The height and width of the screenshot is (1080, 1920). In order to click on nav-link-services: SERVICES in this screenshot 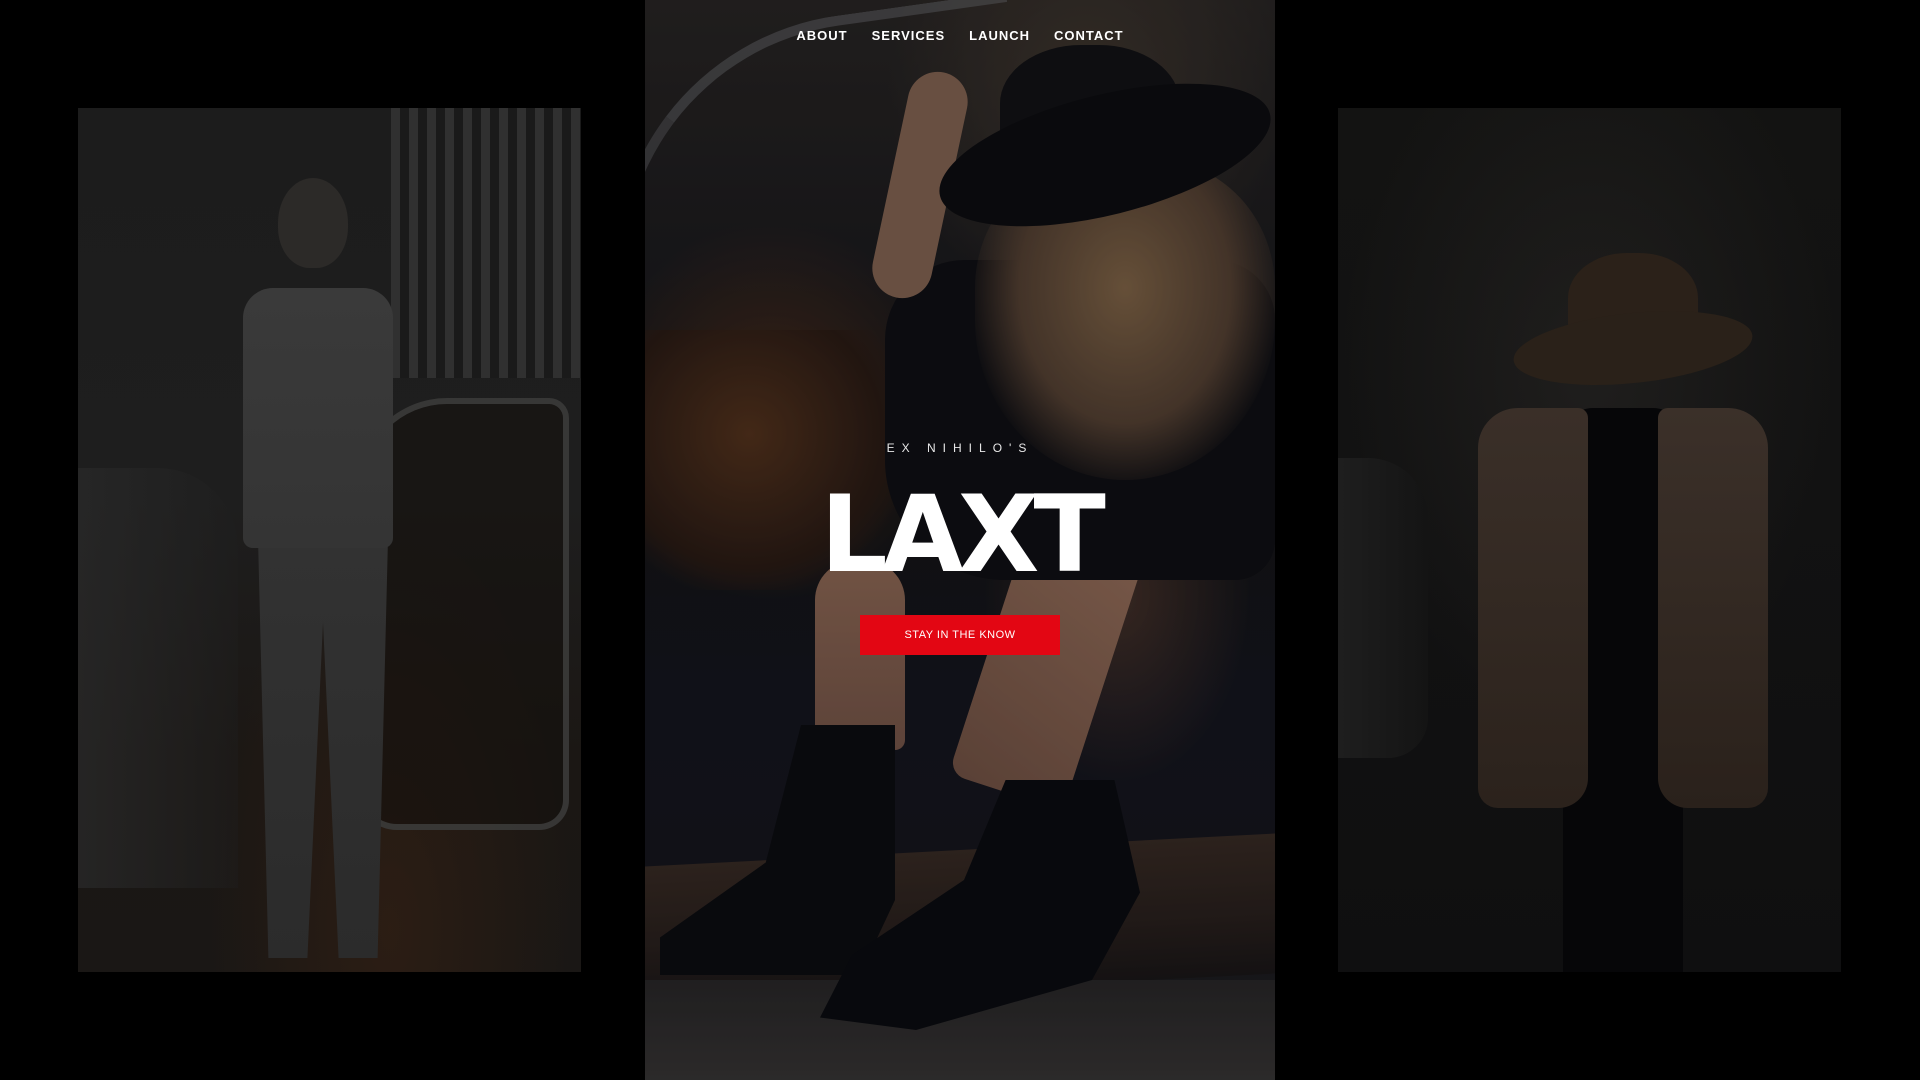, I will do `click(909, 35)`.